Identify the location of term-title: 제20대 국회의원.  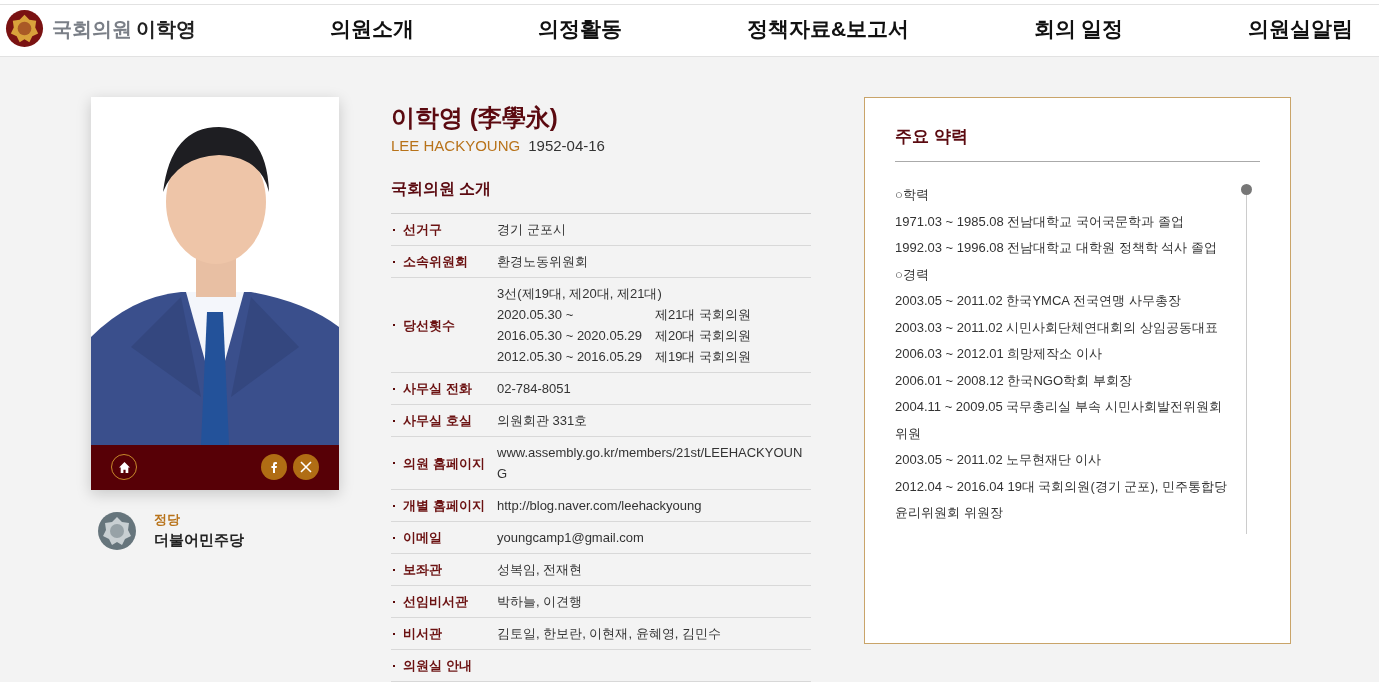
(703, 336).